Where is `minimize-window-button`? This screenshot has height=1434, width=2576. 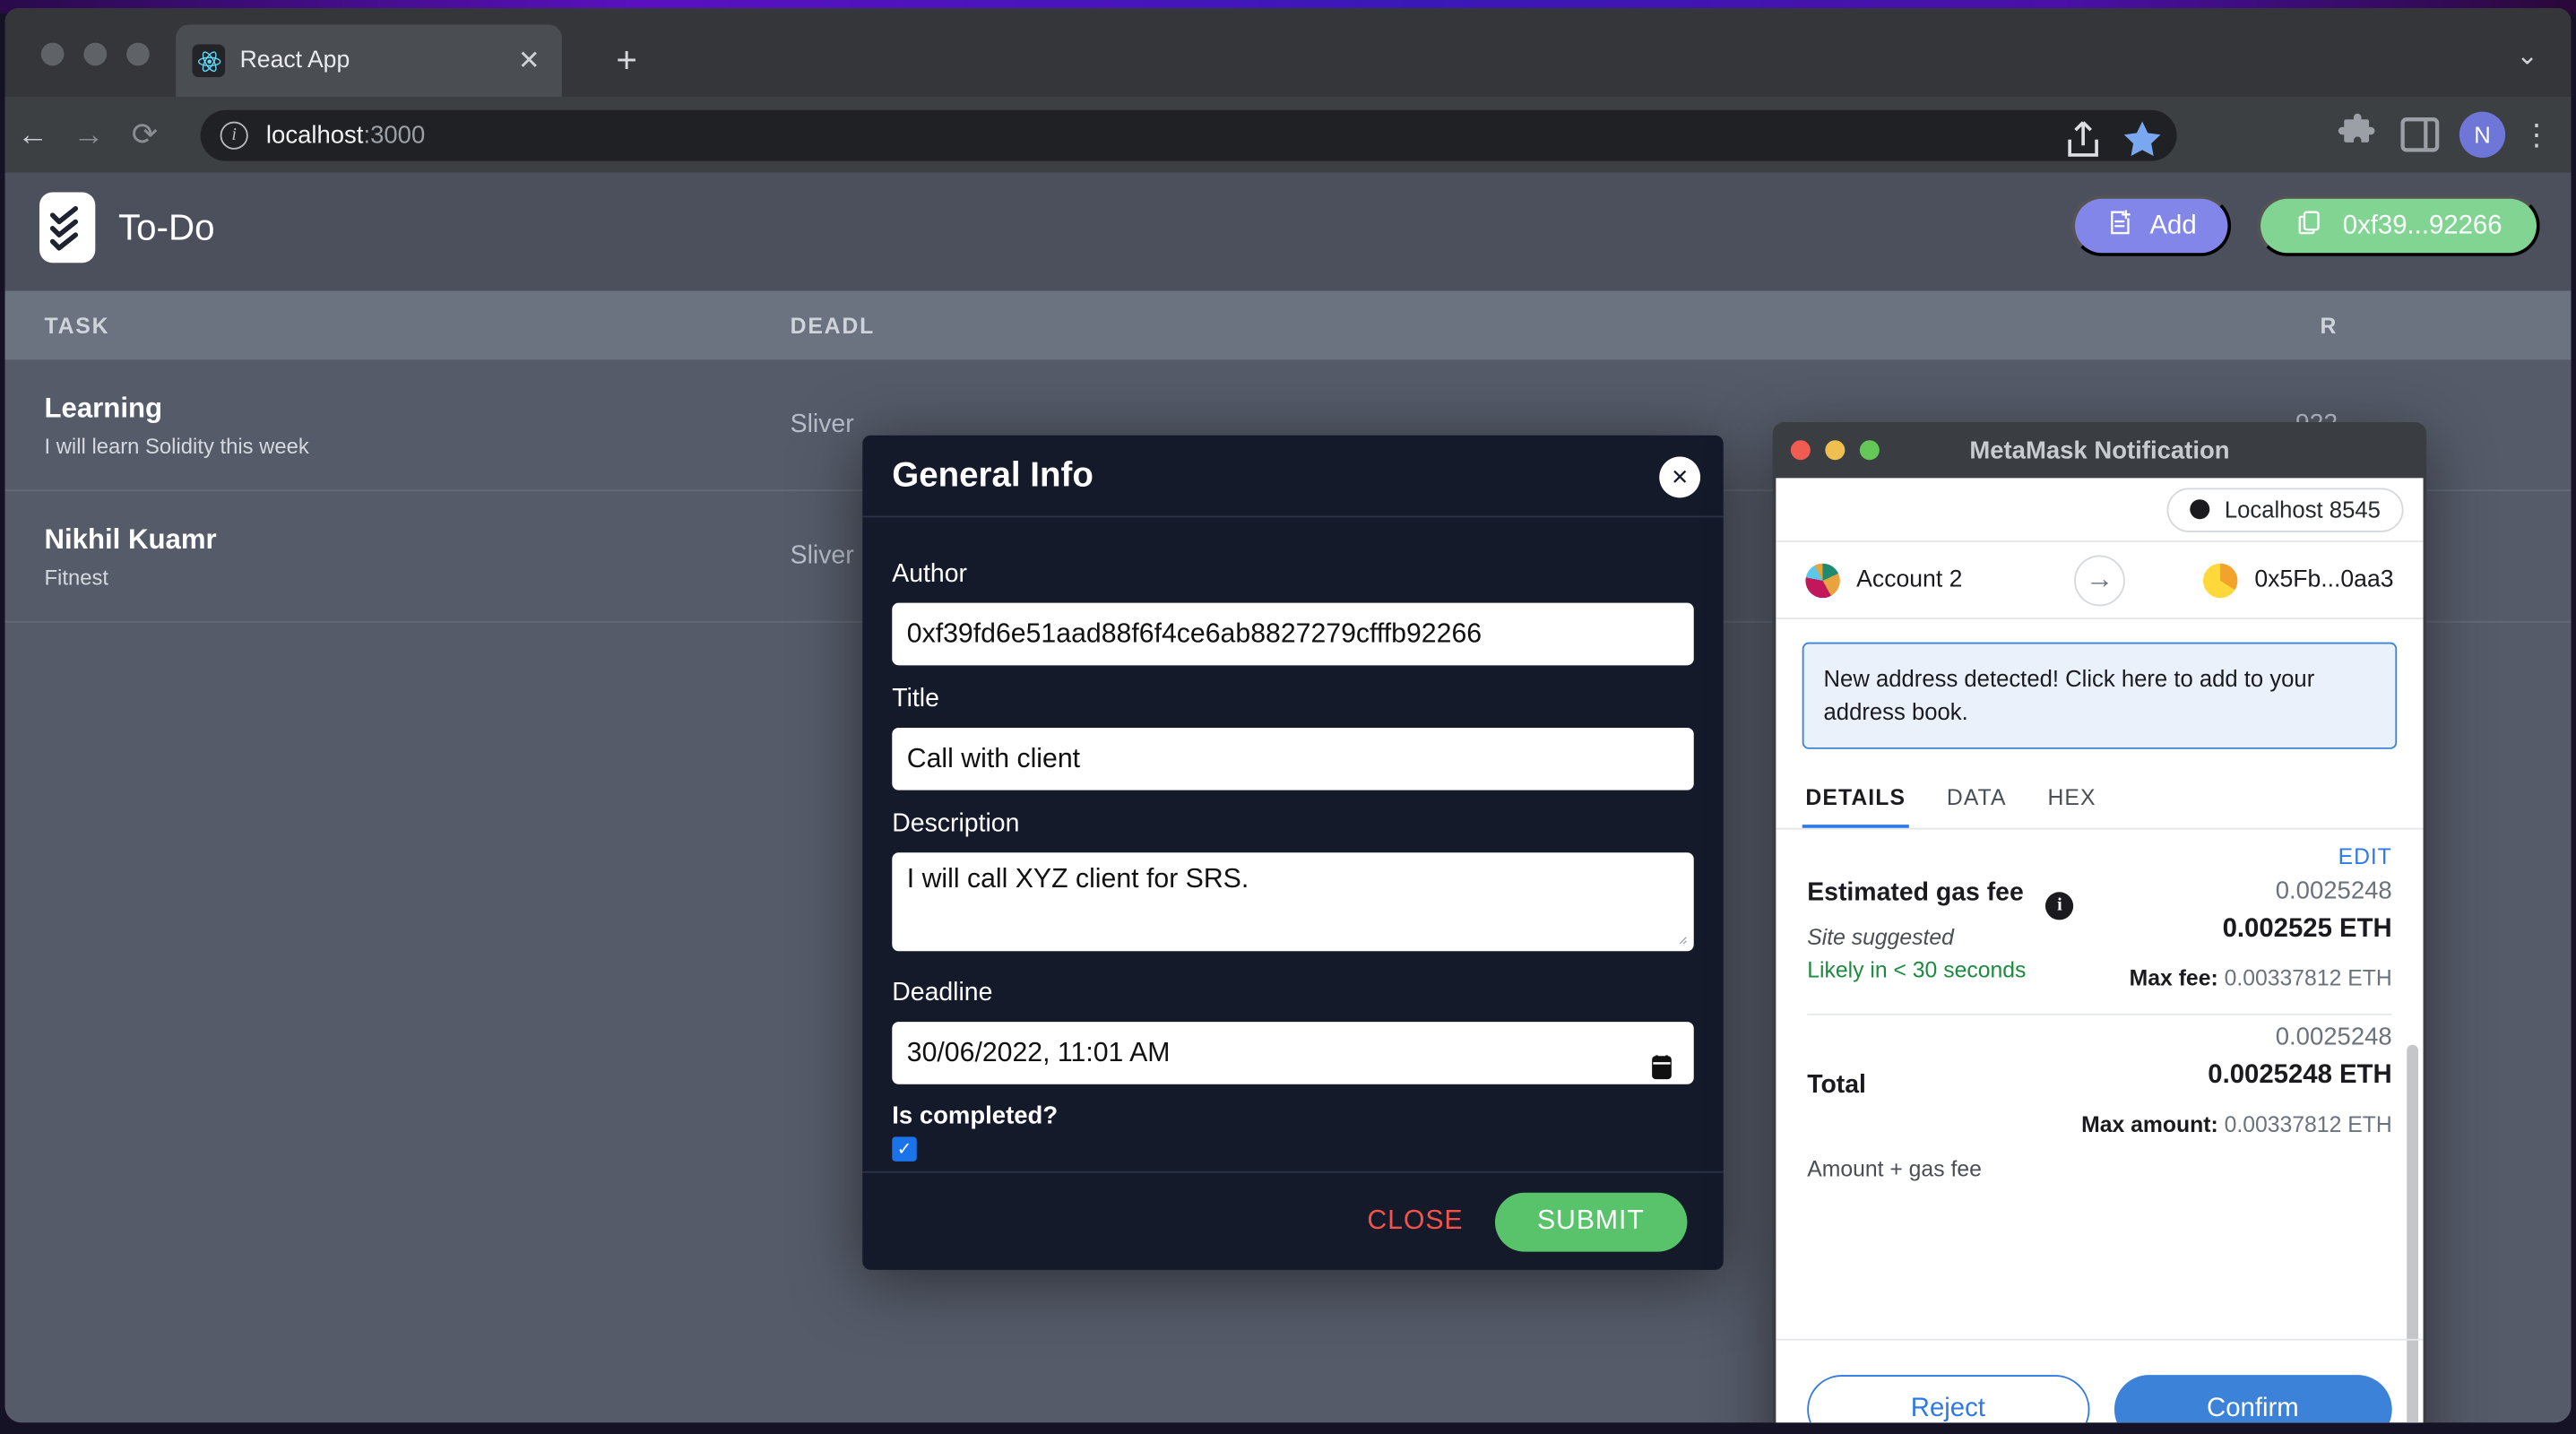 minimize-window-button is located at coordinates (95, 54).